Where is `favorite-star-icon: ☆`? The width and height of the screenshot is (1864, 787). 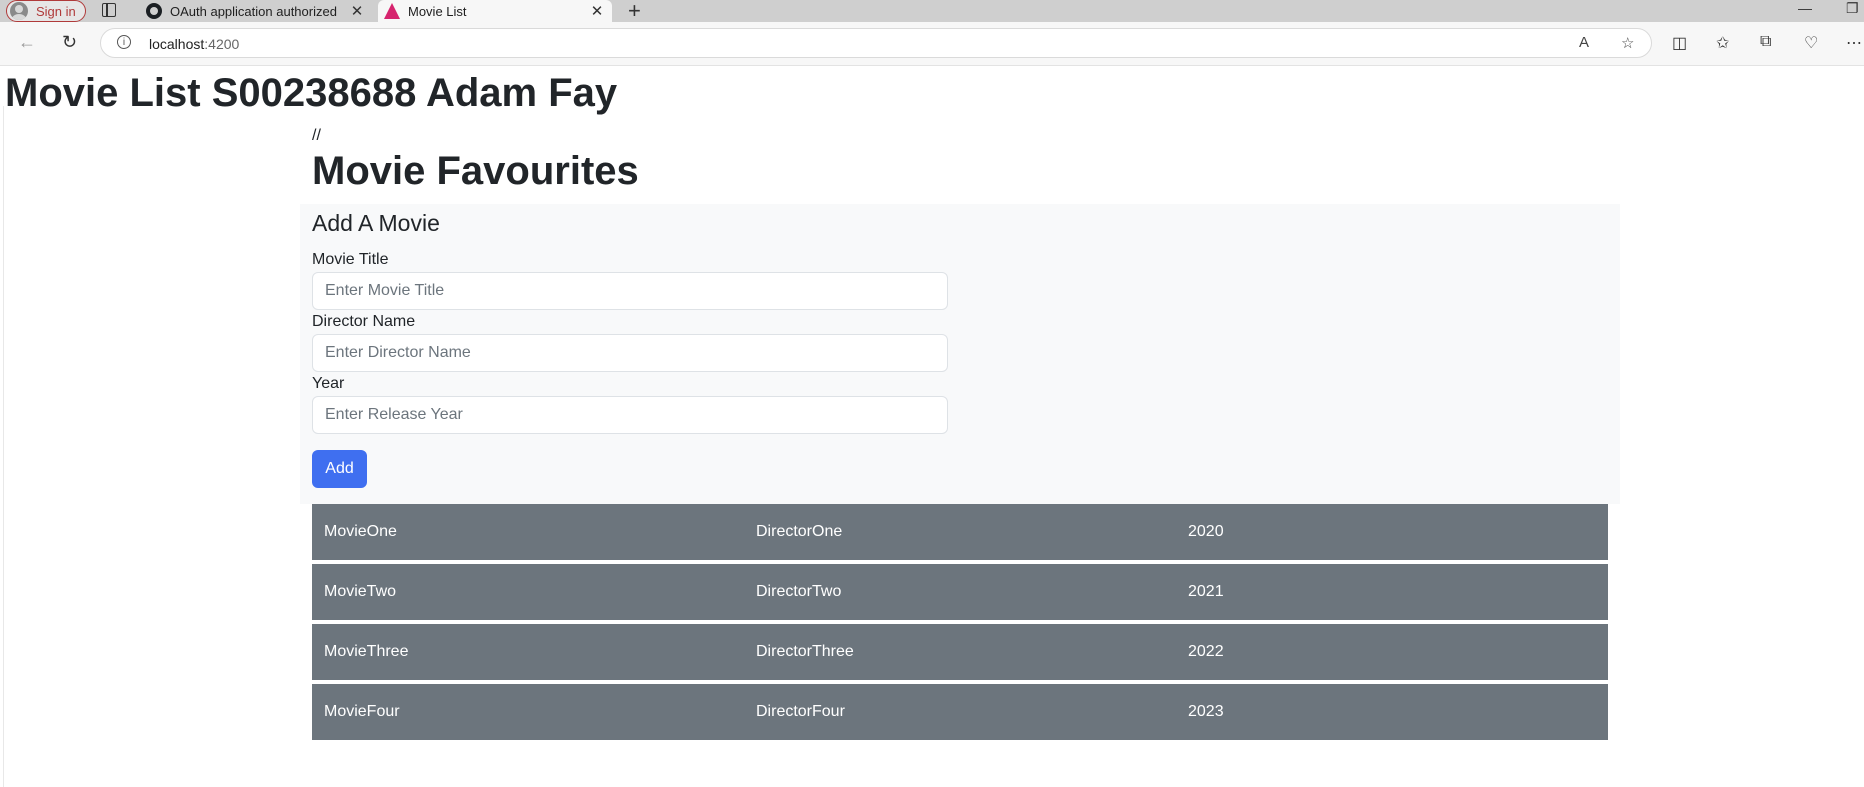
favorite-star-icon: ☆ is located at coordinates (1627, 43).